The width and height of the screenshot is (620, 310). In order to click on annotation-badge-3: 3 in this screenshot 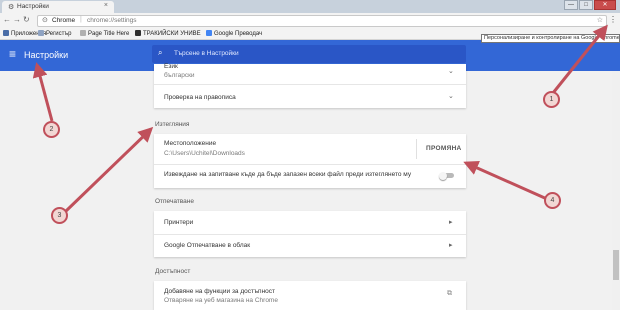, I will do `click(59, 215)`.